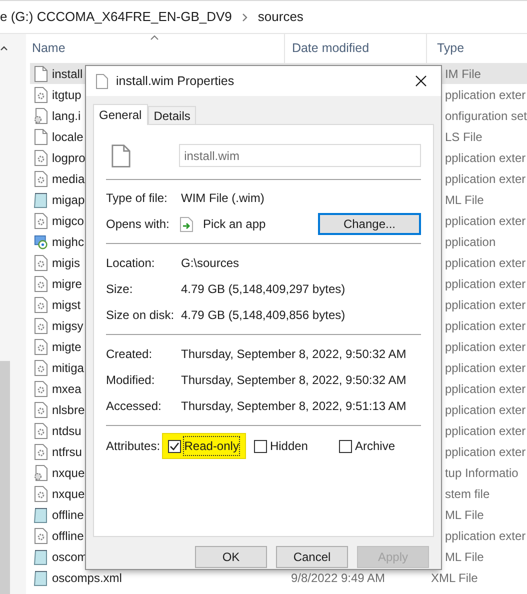 This screenshot has width=527, height=594. Describe the element at coordinates (68, 368) in the screenshot. I see `file-name: mitiga` at that location.